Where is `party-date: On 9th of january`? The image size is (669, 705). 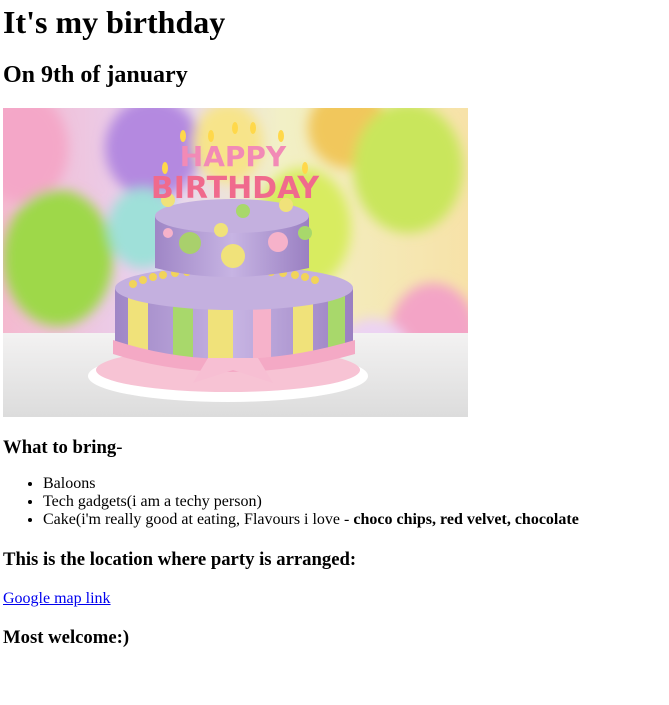
party-date: On 9th of january is located at coordinates (95, 75).